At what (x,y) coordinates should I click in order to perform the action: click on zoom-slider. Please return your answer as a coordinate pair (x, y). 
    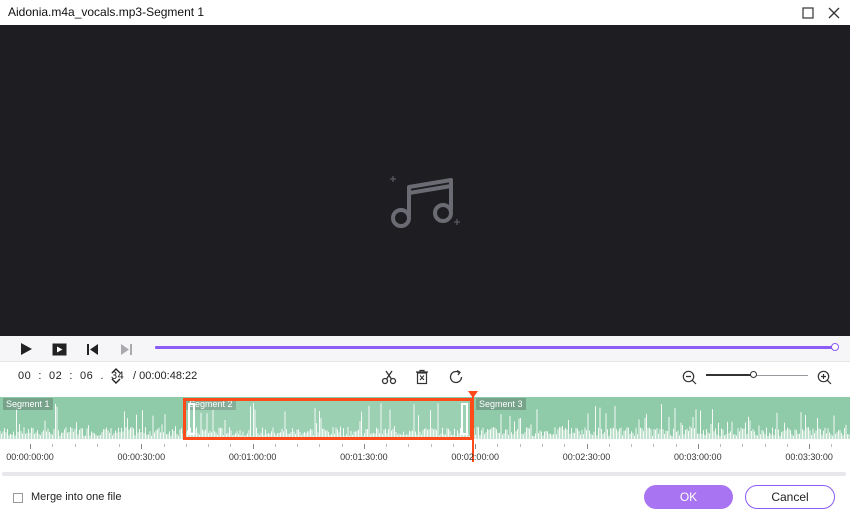
    Looking at the image, I should click on (757, 375).